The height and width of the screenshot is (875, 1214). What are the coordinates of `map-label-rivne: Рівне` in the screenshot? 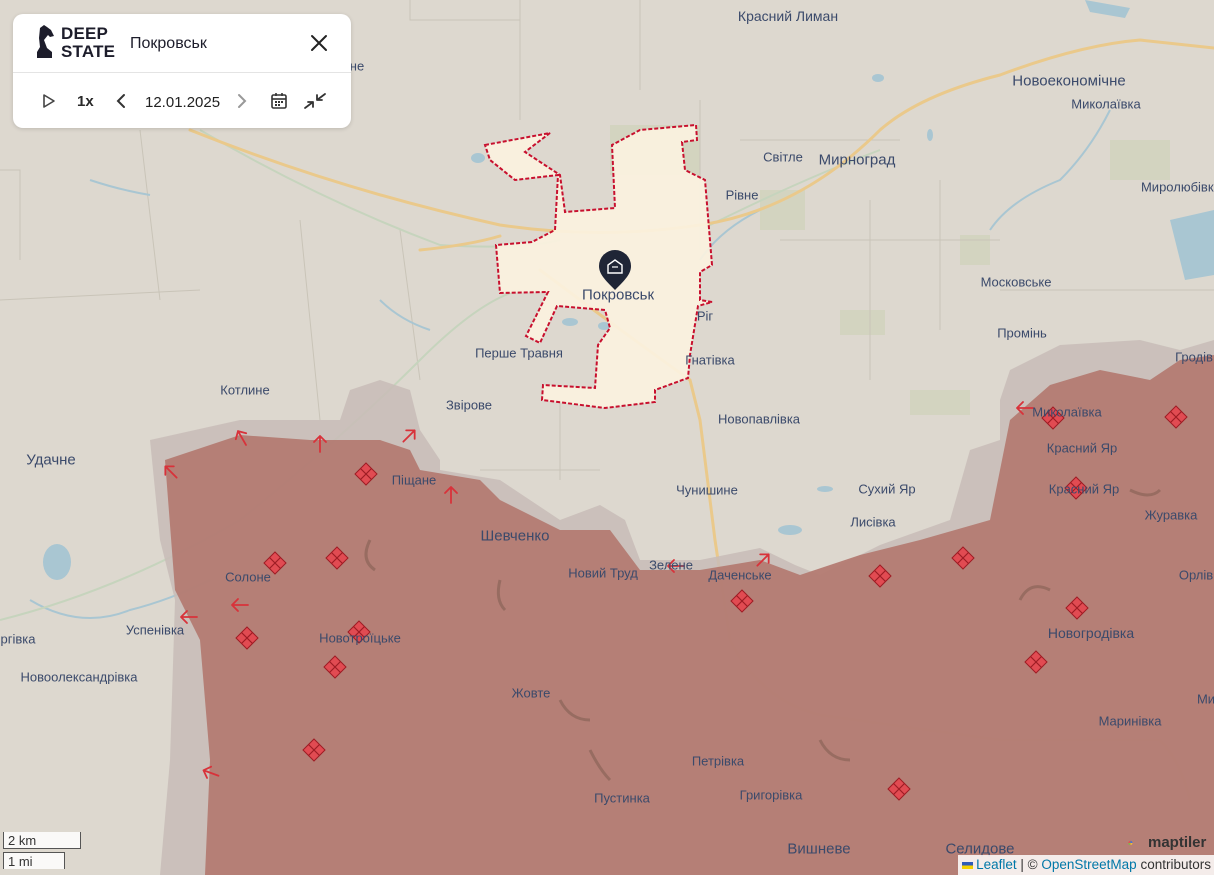 It's located at (742, 195).